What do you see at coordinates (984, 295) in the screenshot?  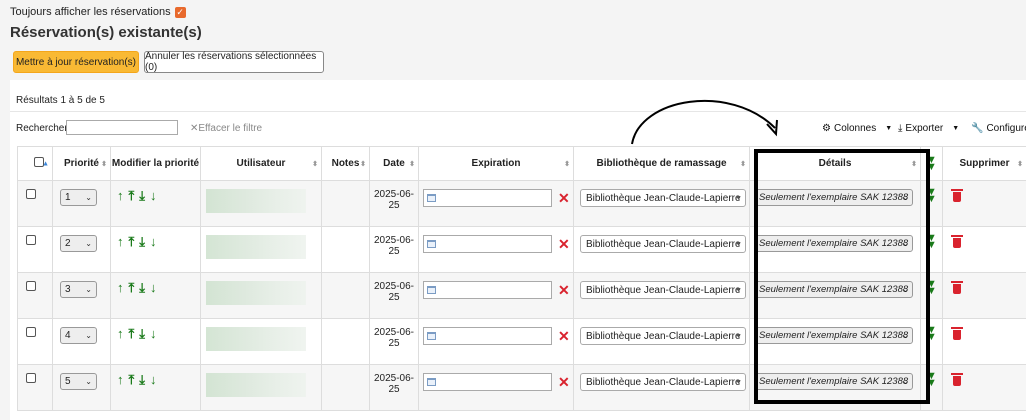 I see `delete-cell` at bounding box center [984, 295].